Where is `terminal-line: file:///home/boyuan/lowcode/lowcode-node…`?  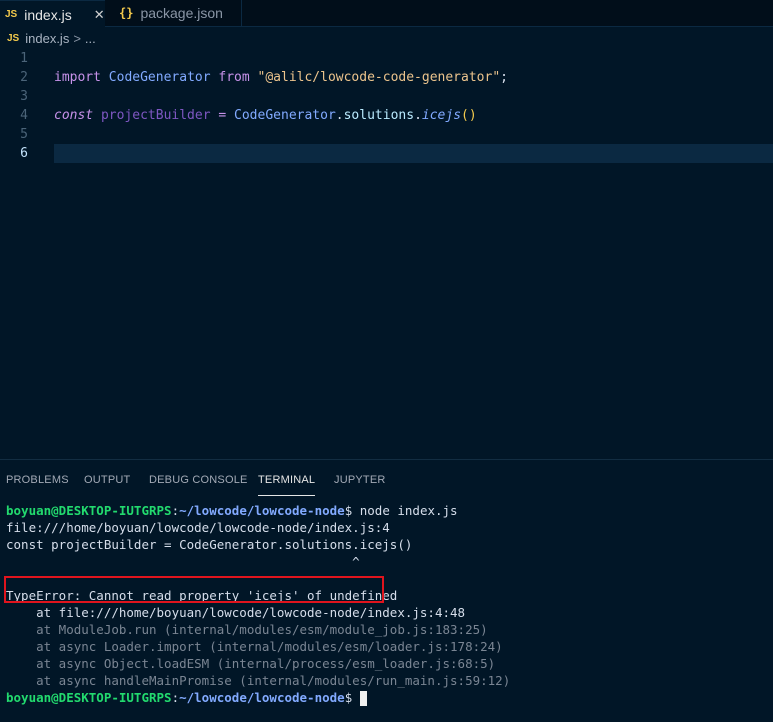 terminal-line: file:///home/boyuan/lowcode/lowcode-node… is located at coordinates (198, 527).